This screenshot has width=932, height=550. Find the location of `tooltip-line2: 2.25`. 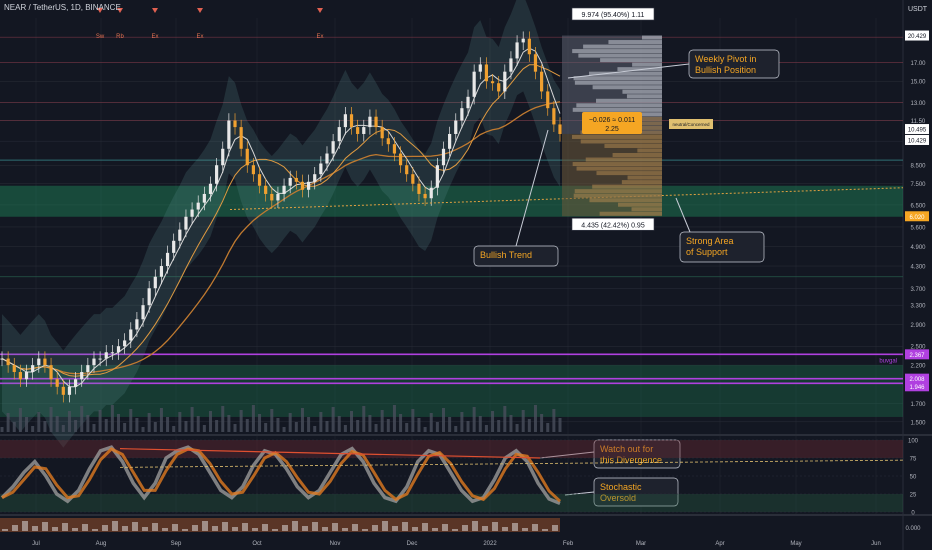

tooltip-line2: 2.25 is located at coordinates (612, 129).